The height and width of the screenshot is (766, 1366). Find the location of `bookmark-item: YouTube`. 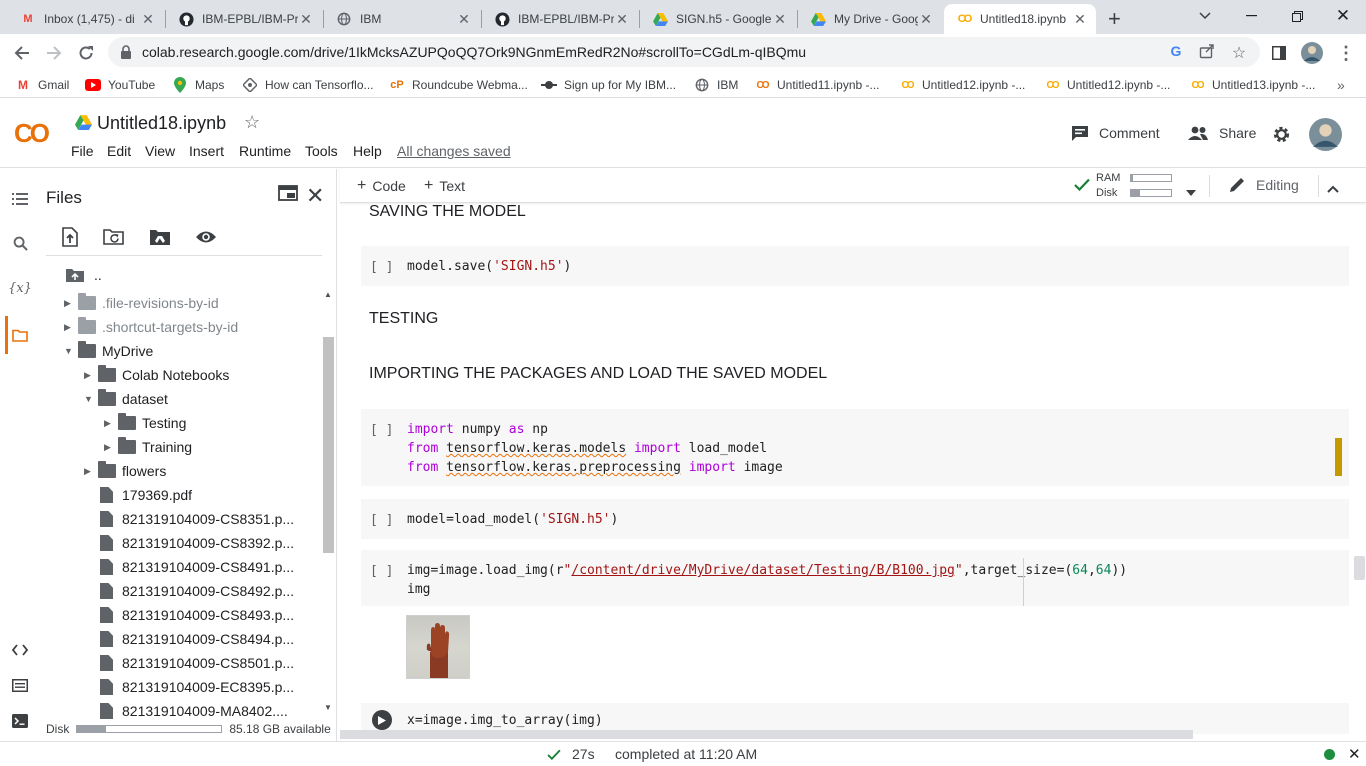

bookmark-item: YouTube is located at coordinates (120, 85).